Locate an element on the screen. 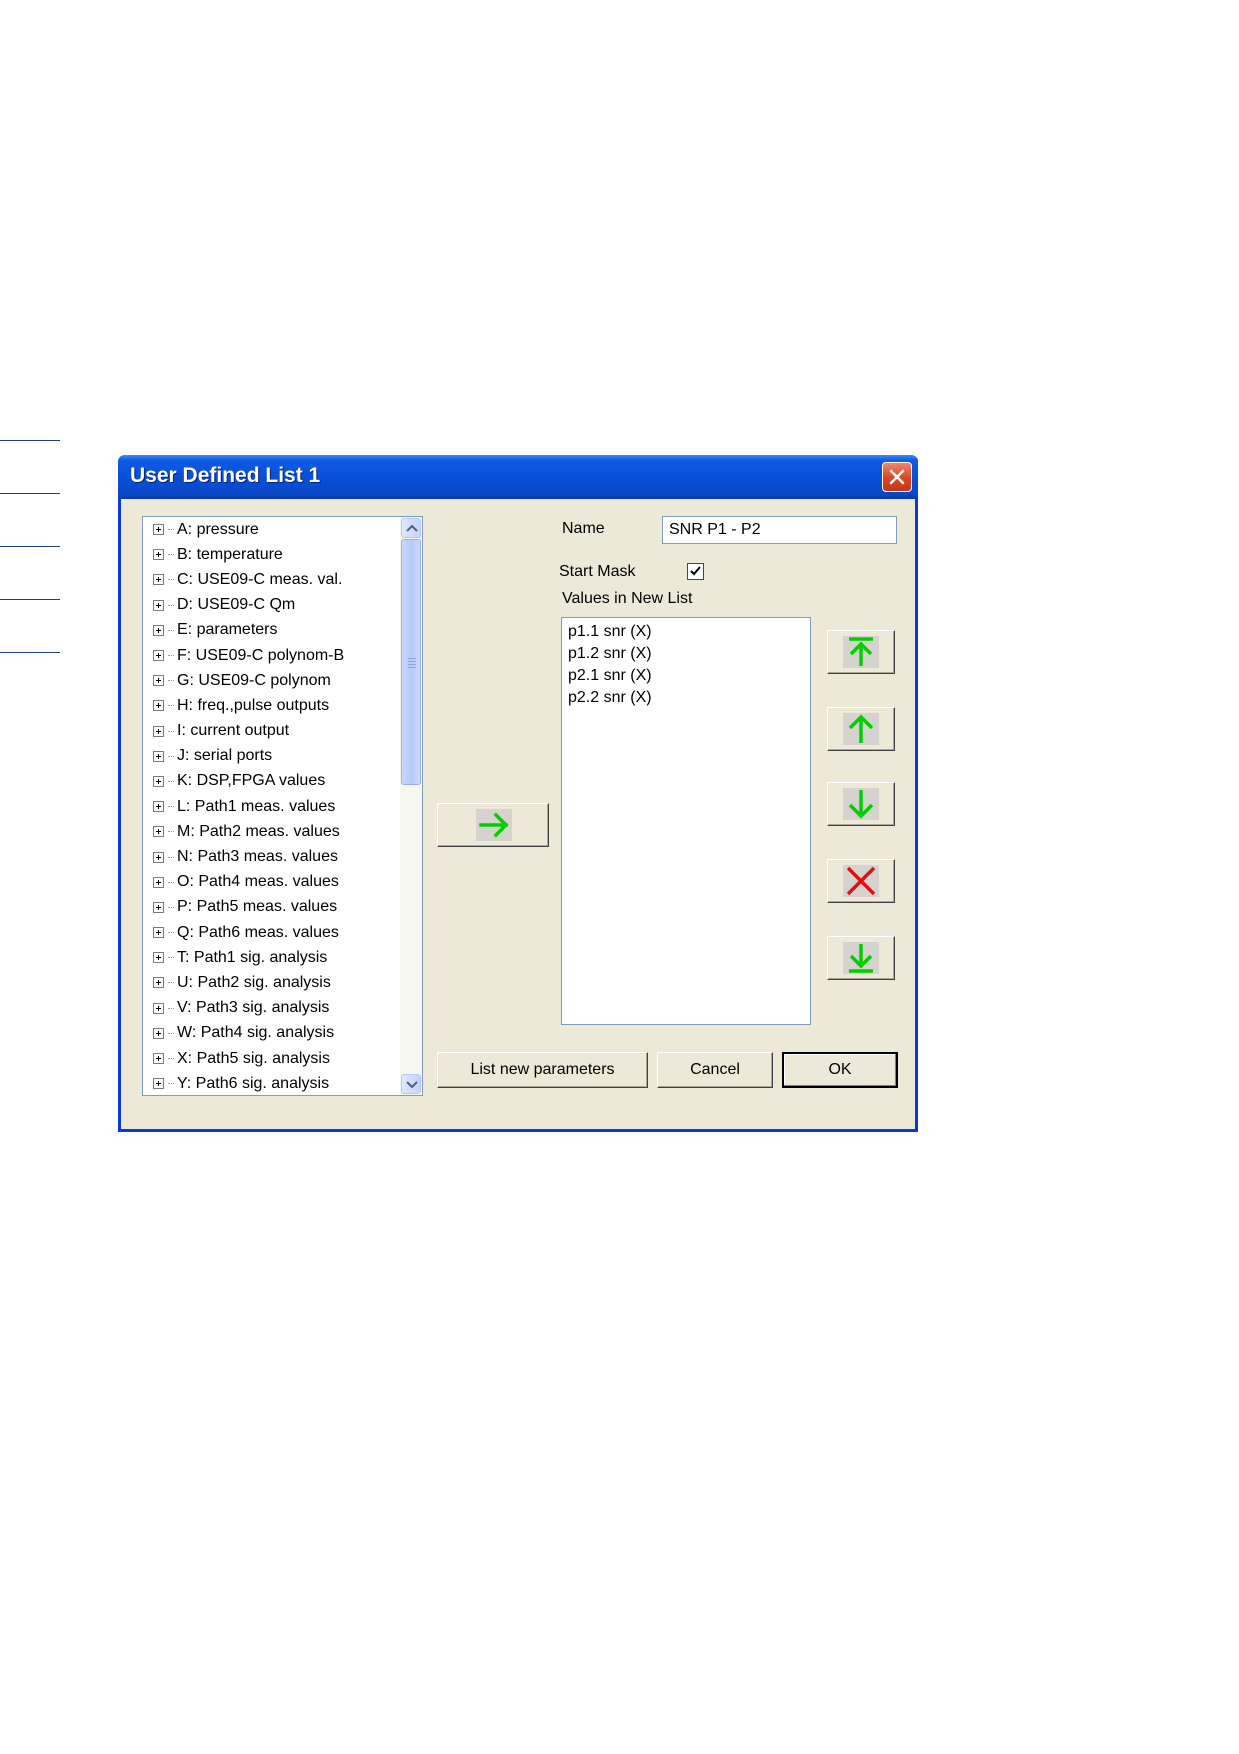 Image resolution: width=1239 pixels, height=1754 pixels. arrow-right-icon is located at coordinates (494, 825).